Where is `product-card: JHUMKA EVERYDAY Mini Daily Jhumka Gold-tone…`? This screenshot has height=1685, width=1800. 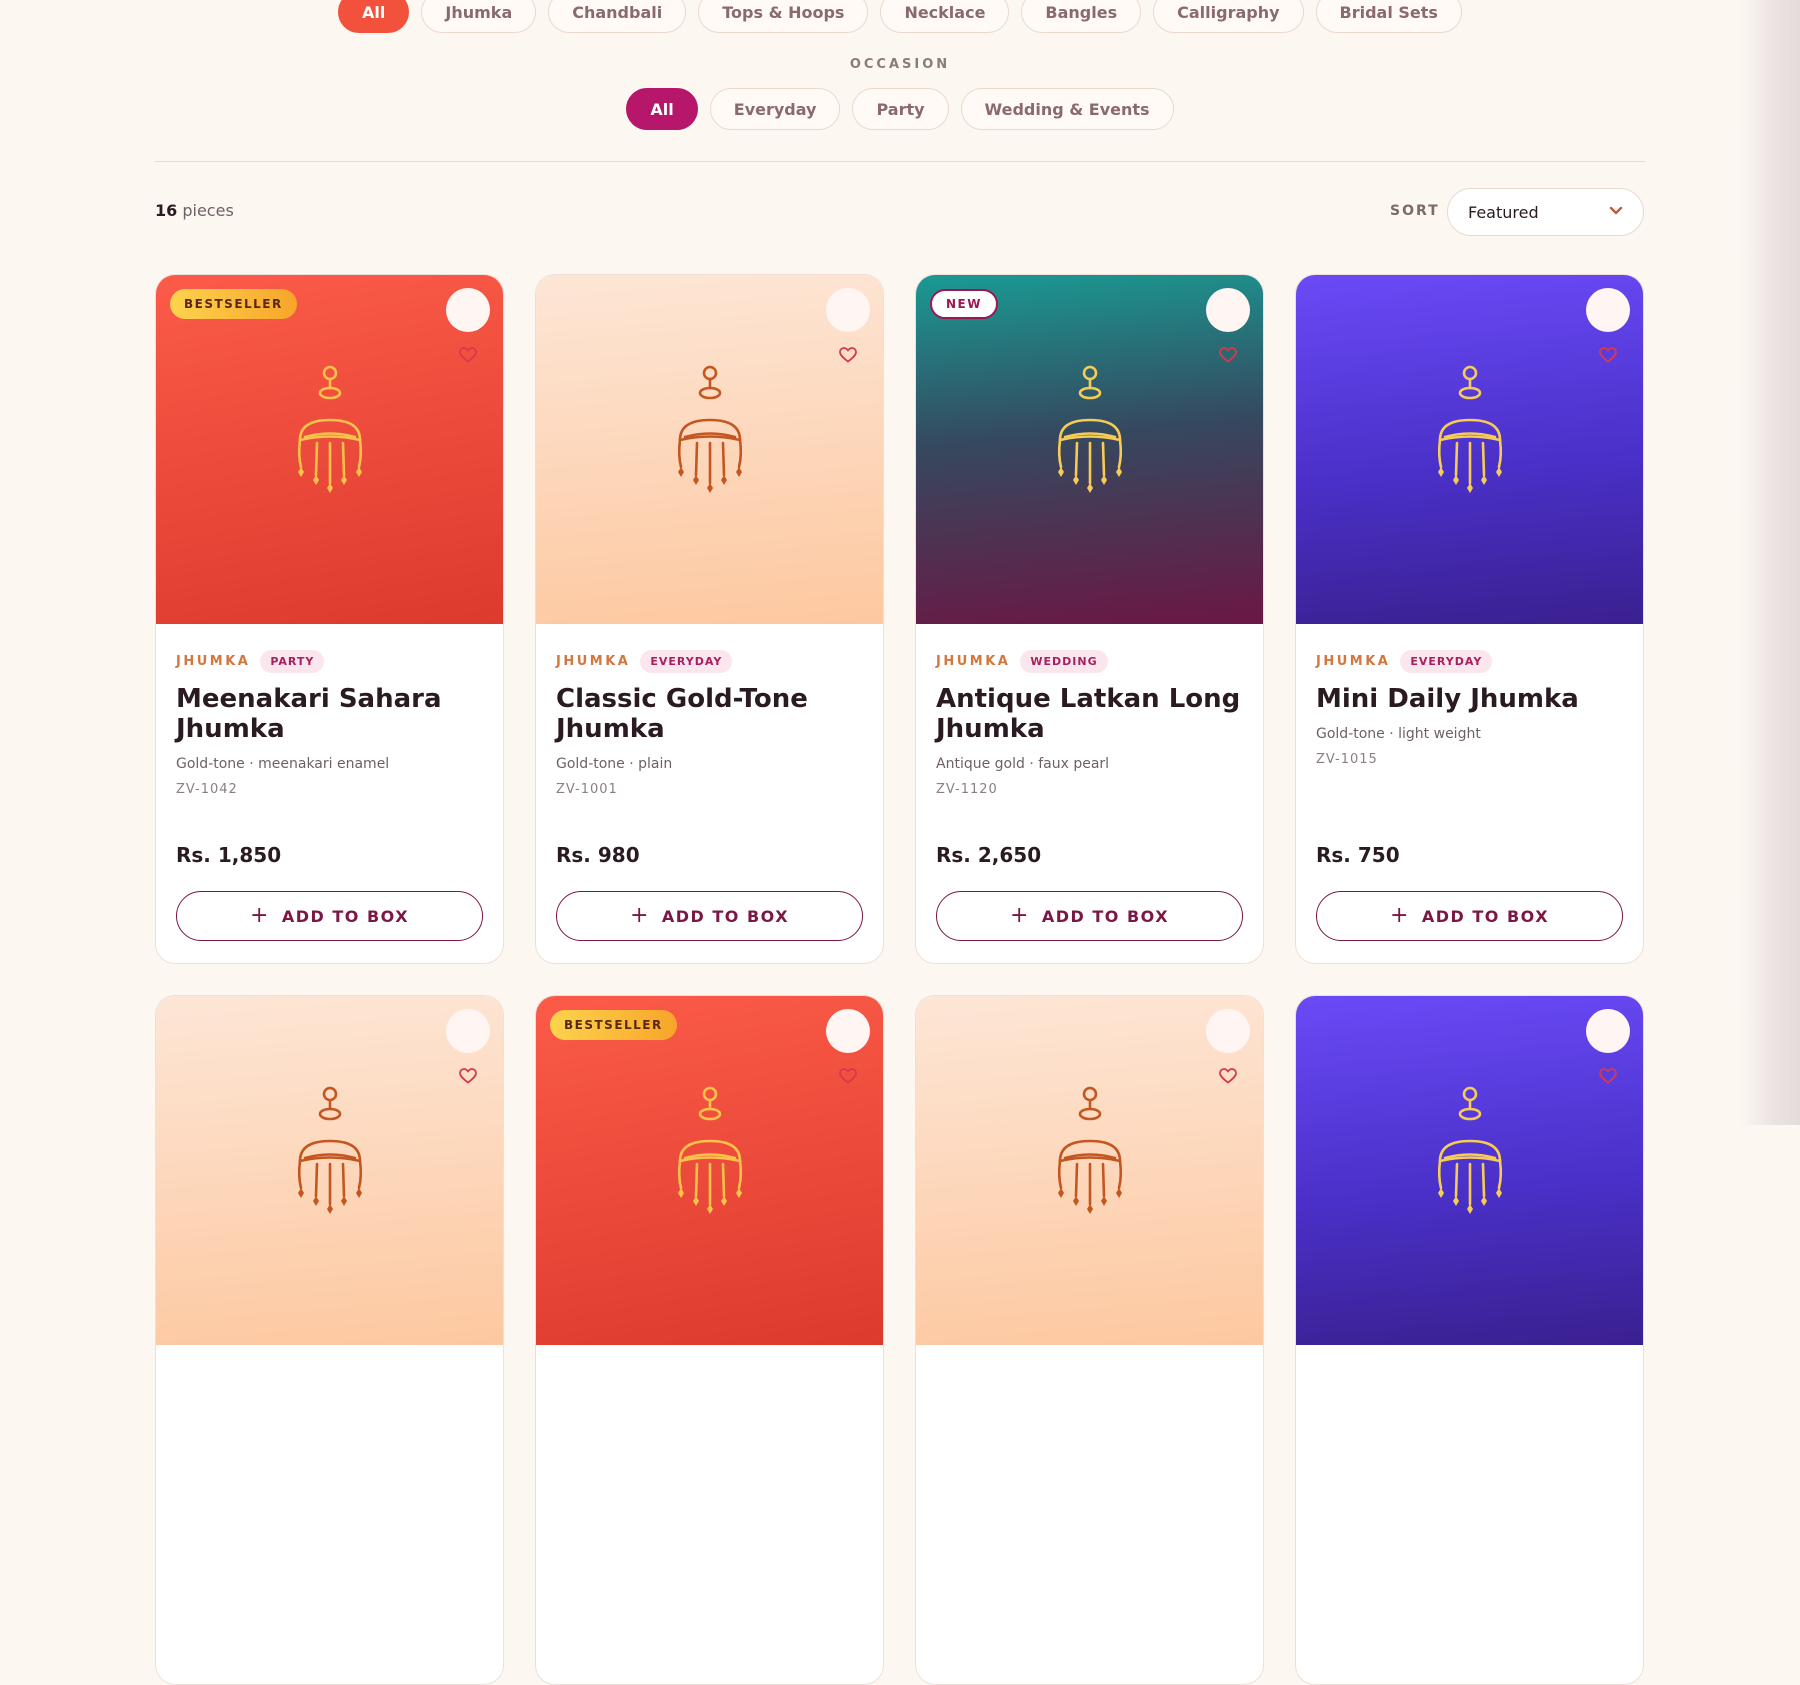
product-card: JHUMKA EVERYDAY Mini Daily Jhumka Gold-tone… is located at coordinates (1469, 619).